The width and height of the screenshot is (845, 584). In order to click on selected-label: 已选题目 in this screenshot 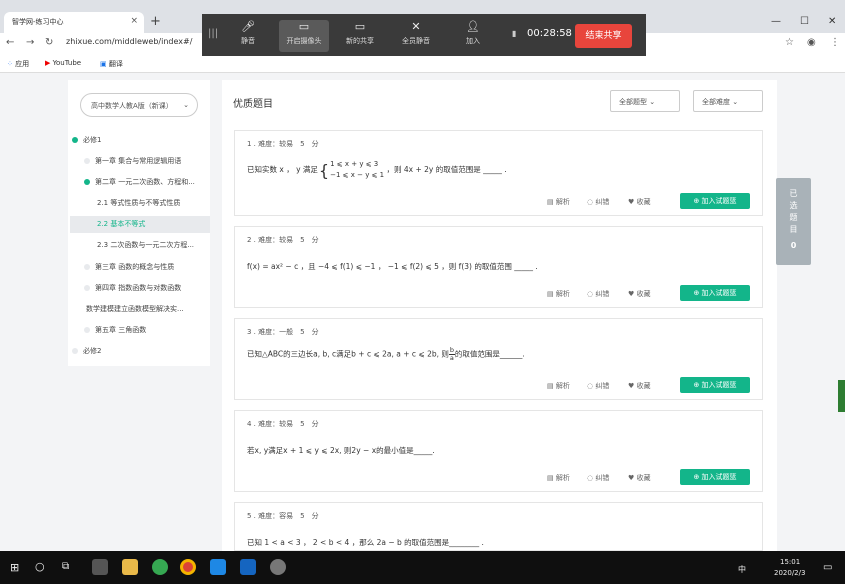, I will do `click(793, 211)`.